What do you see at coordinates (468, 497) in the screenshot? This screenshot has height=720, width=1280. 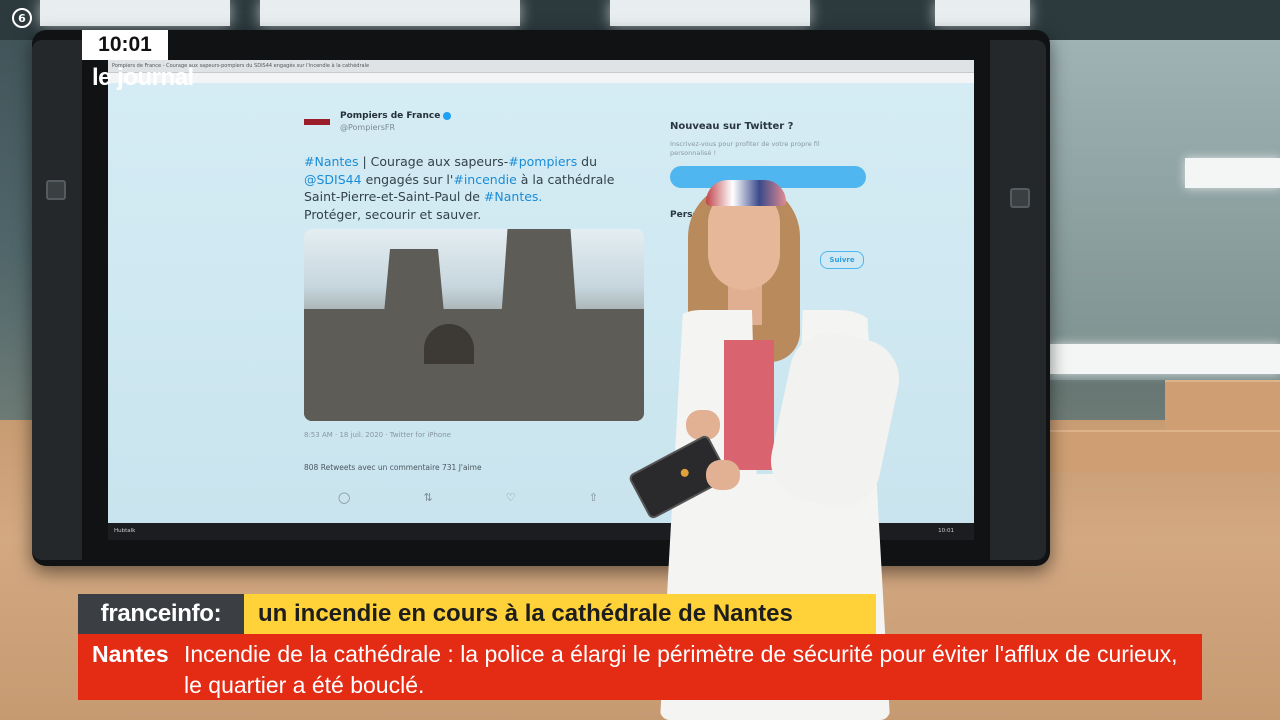 I see `tweet-actions: ◯ ⇅ ♡ ⇧` at bounding box center [468, 497].